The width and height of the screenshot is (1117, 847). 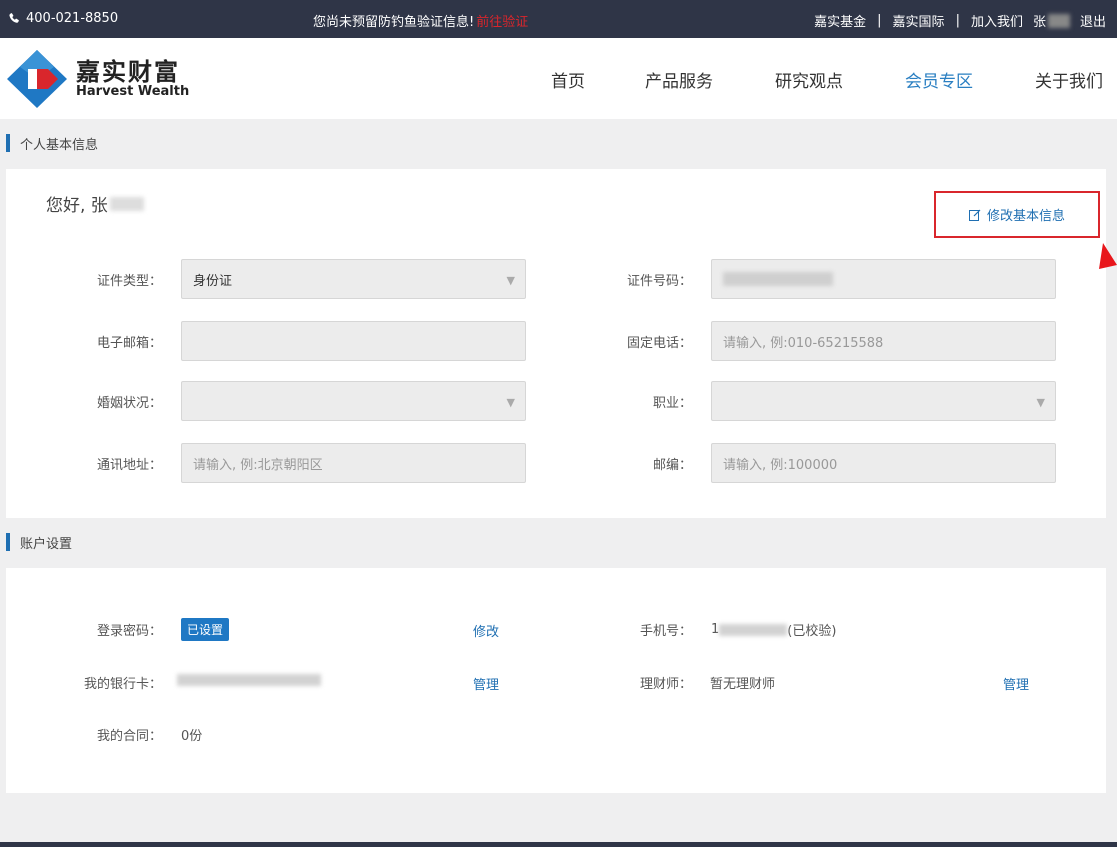 I want to click on phone-field: 请输入, 例:010-65215588, so click(x=883, y=341).